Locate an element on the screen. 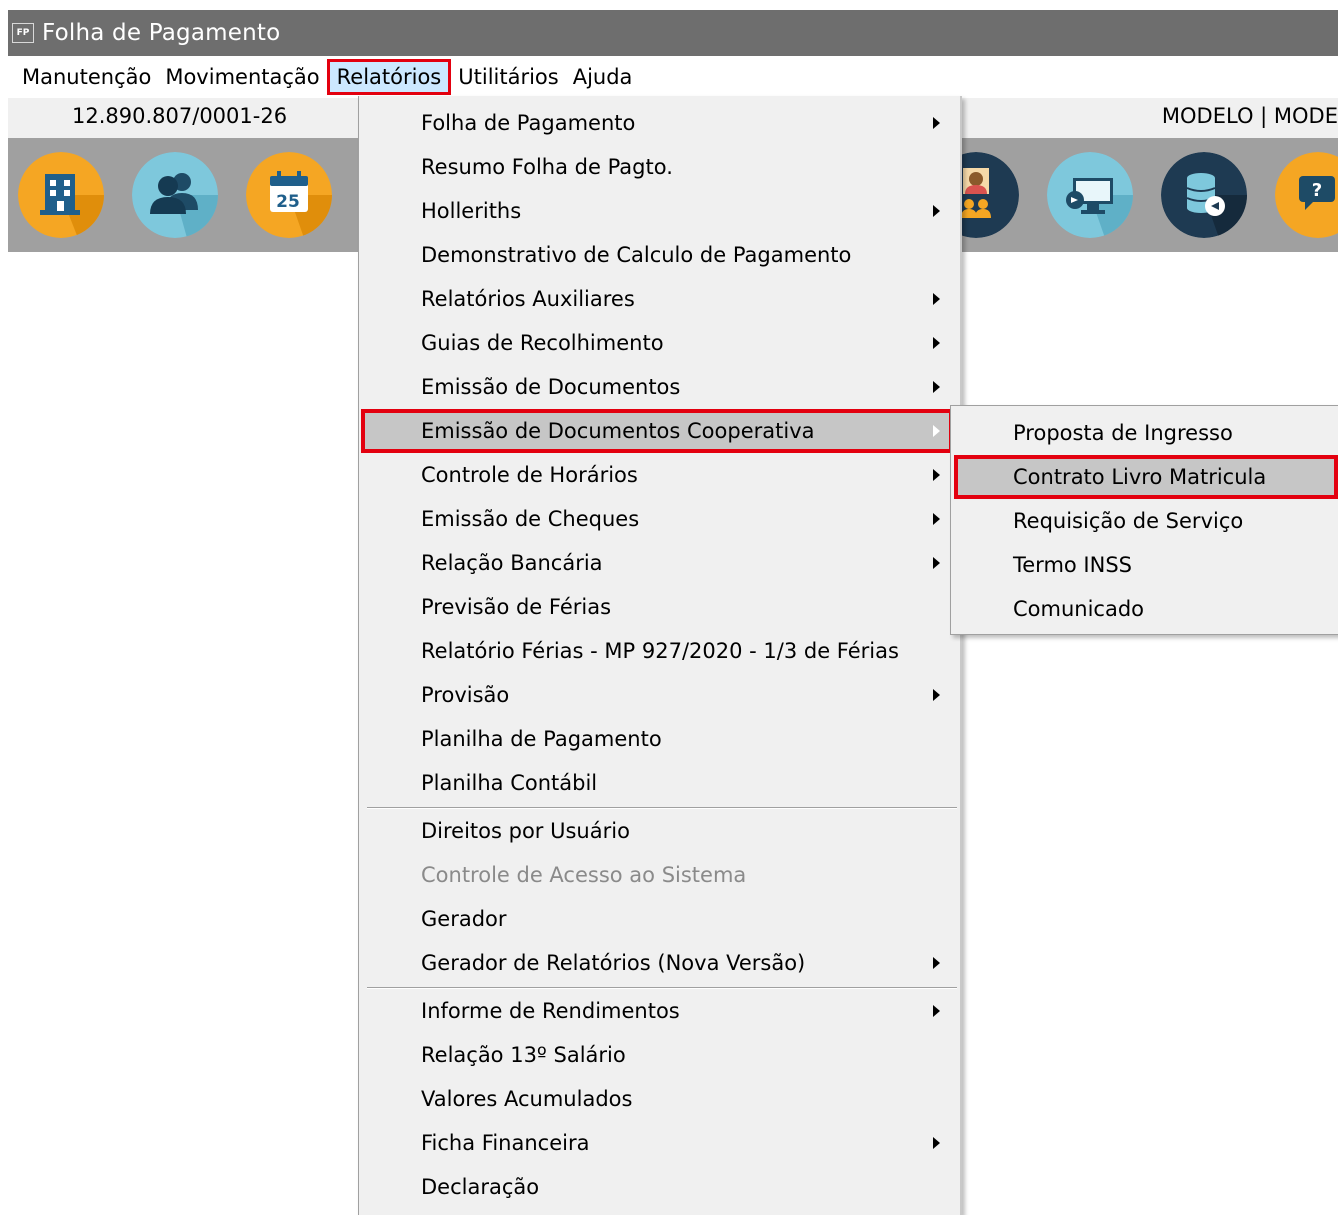  dd-relacao-13-salario: Relação 13º Salário is located at coordinates (659, 1055).